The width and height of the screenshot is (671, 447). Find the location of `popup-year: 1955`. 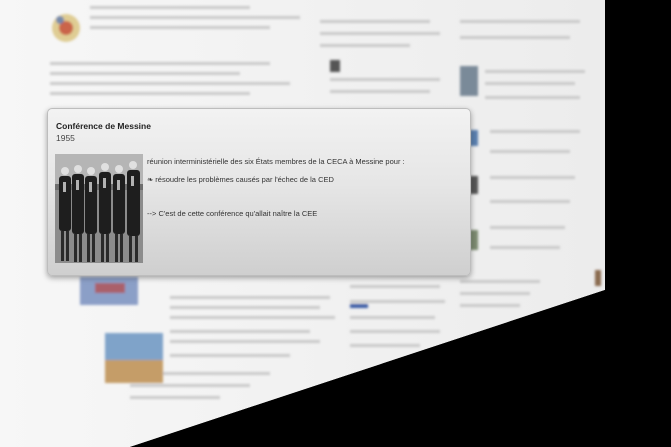

popup-year: 1955 is located at coordinates (65, 138).